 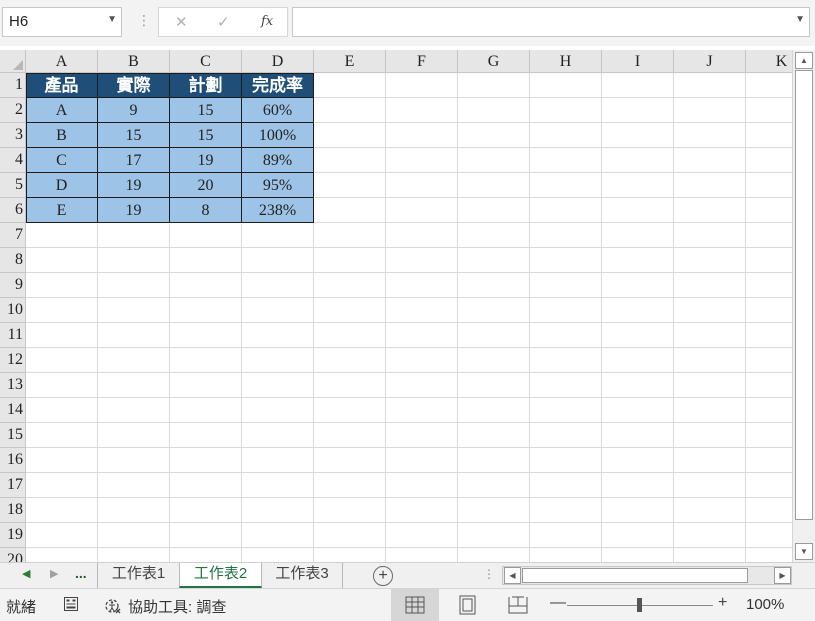 I want to click on formula-input: ▼, so click(x=551, y=22).